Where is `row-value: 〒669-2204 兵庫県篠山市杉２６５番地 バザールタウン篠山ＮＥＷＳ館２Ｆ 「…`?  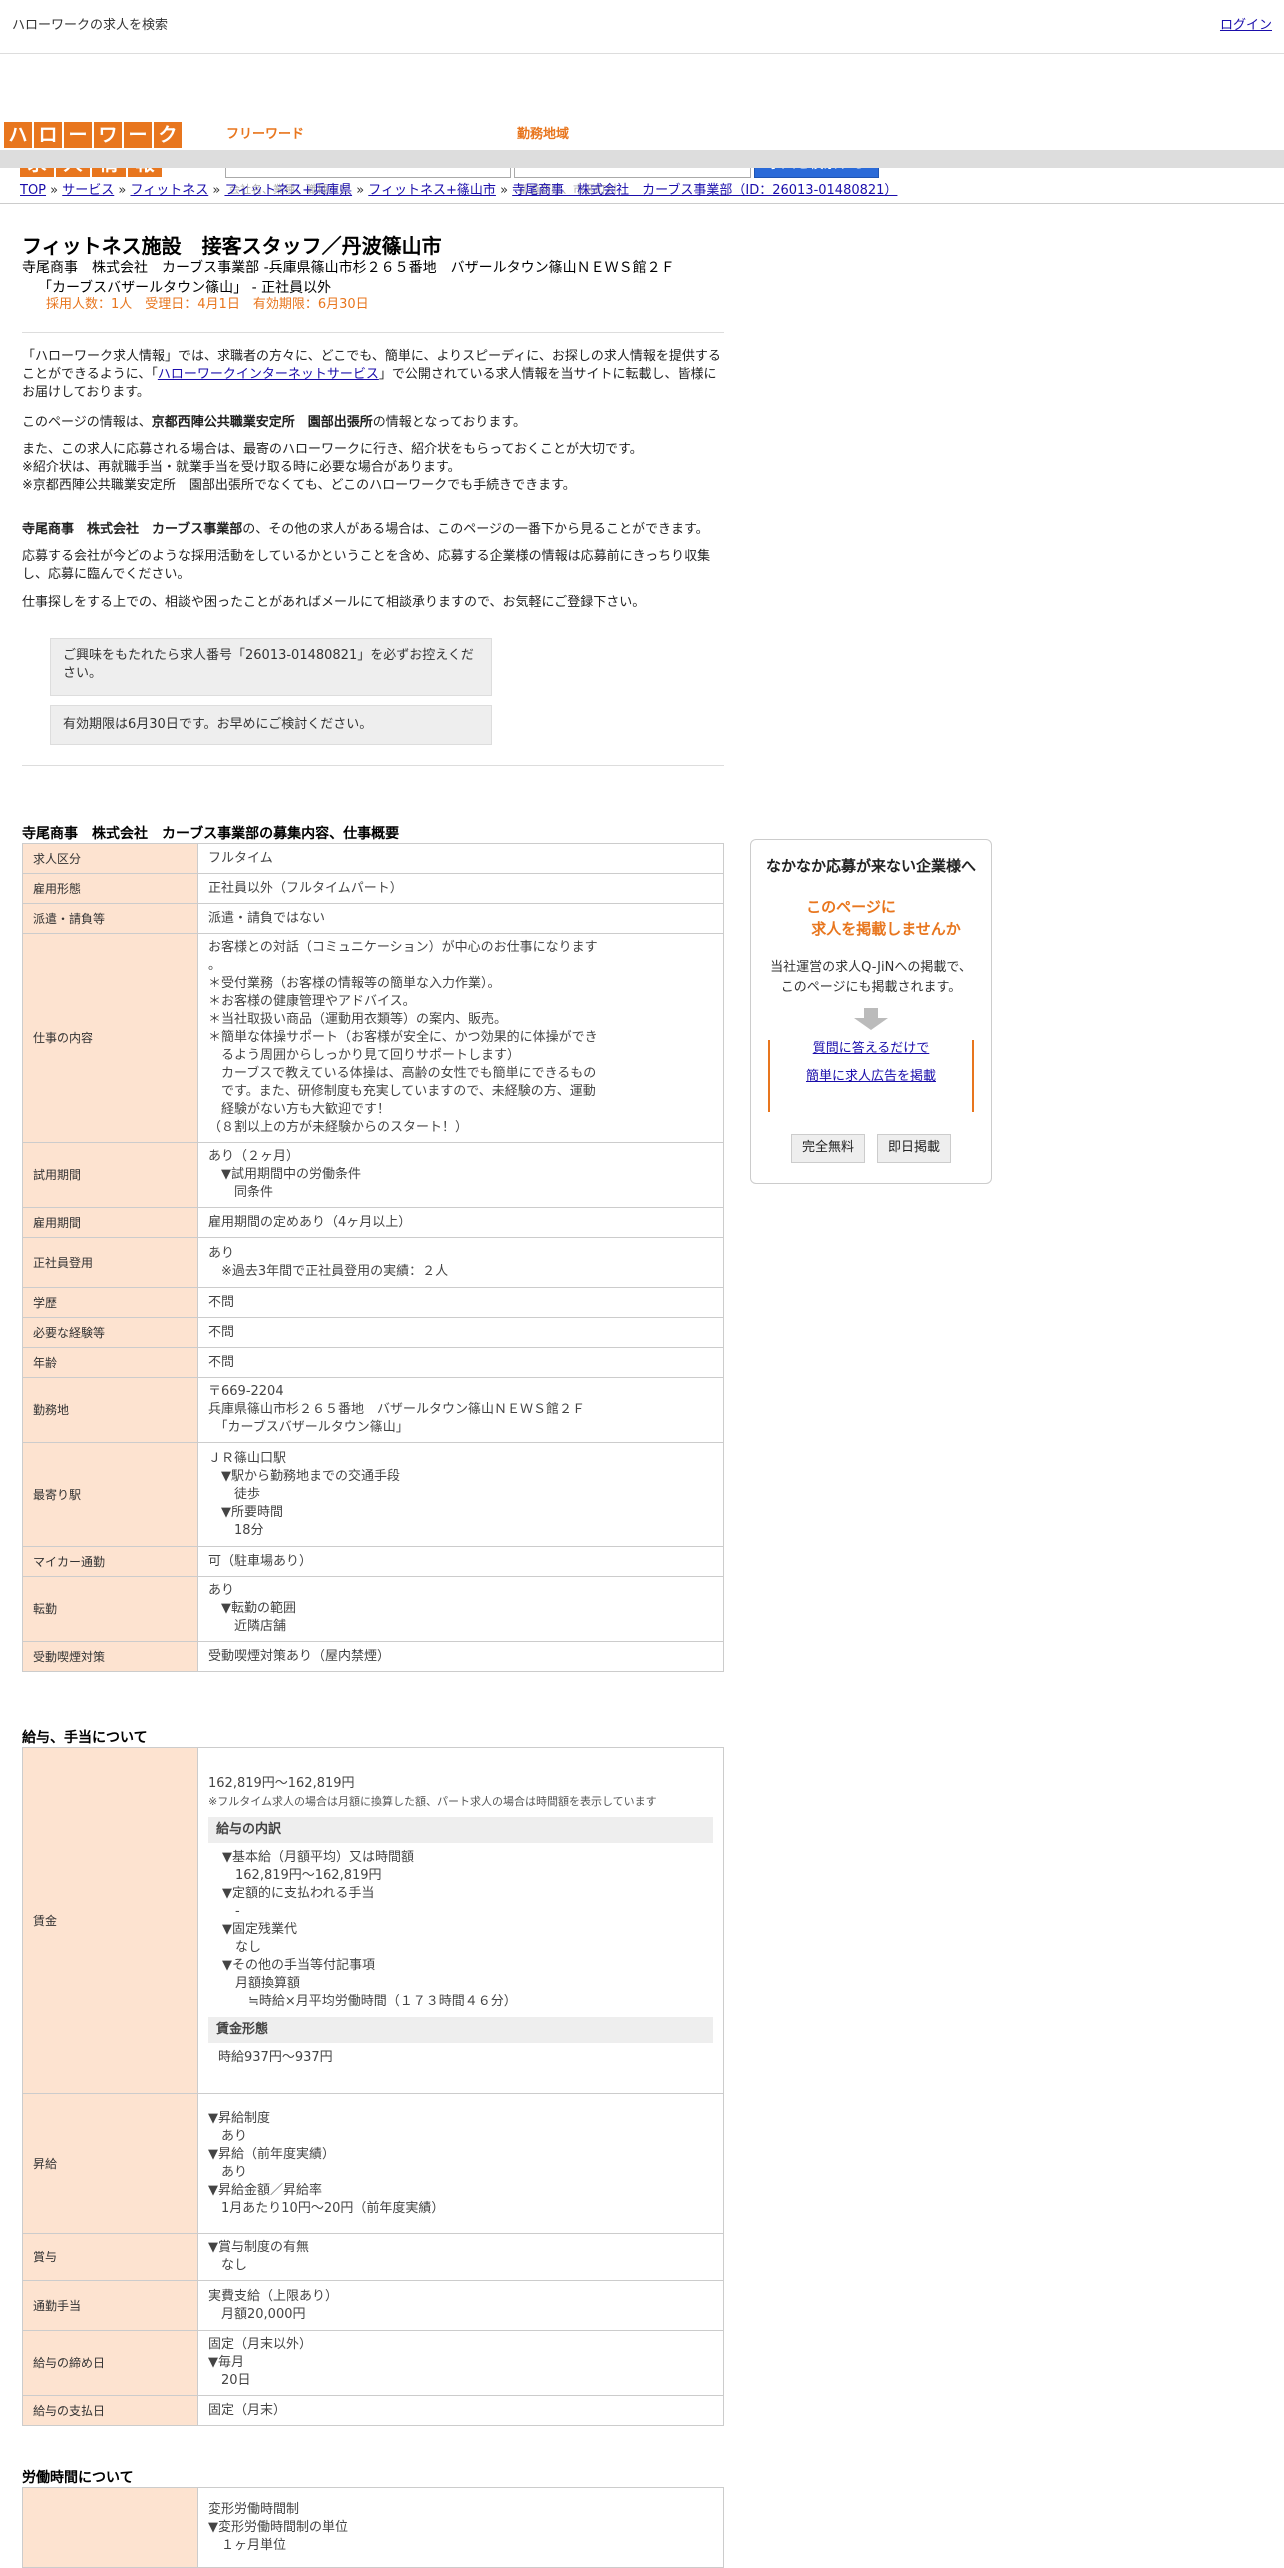
row-value: 〒669-2204 兵庫県篠山市杉２６５番地 バザールタウン篠山ＮＥＷＳ館２Ｆ 「… is located at coordinates (460, 1410).